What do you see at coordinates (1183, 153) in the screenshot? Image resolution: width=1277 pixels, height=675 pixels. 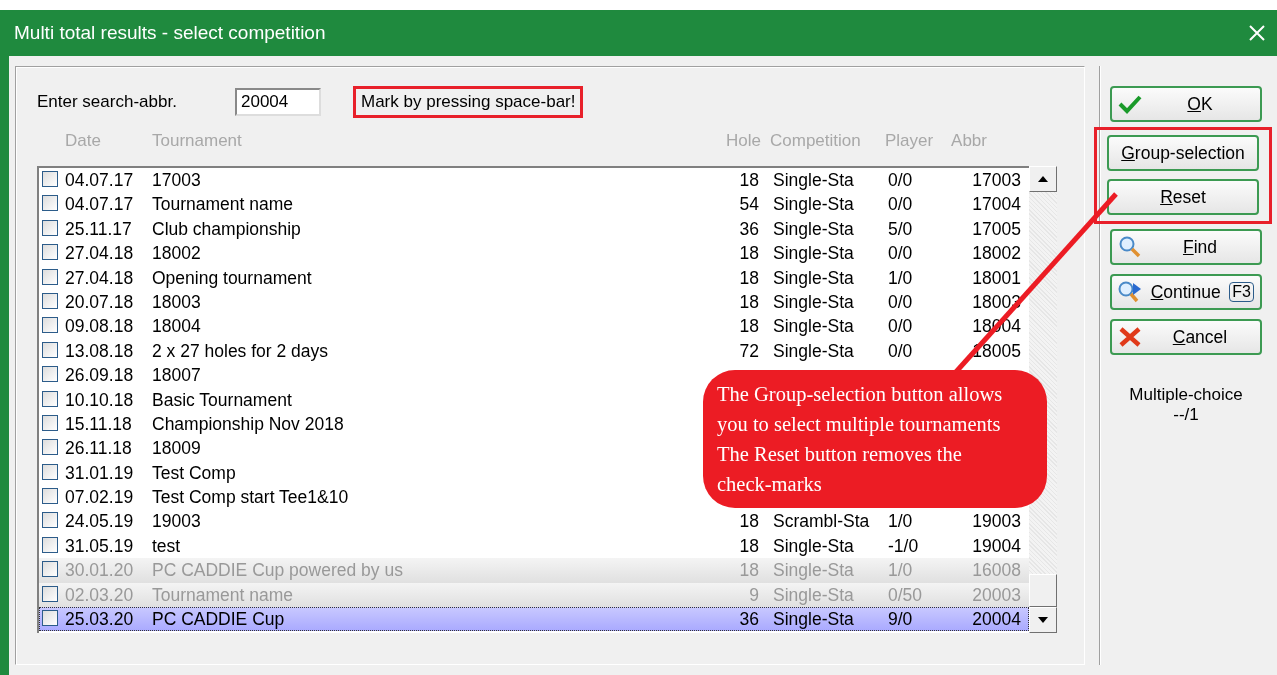 I see `button: Group-selection` at bounding box center [1183, 153].